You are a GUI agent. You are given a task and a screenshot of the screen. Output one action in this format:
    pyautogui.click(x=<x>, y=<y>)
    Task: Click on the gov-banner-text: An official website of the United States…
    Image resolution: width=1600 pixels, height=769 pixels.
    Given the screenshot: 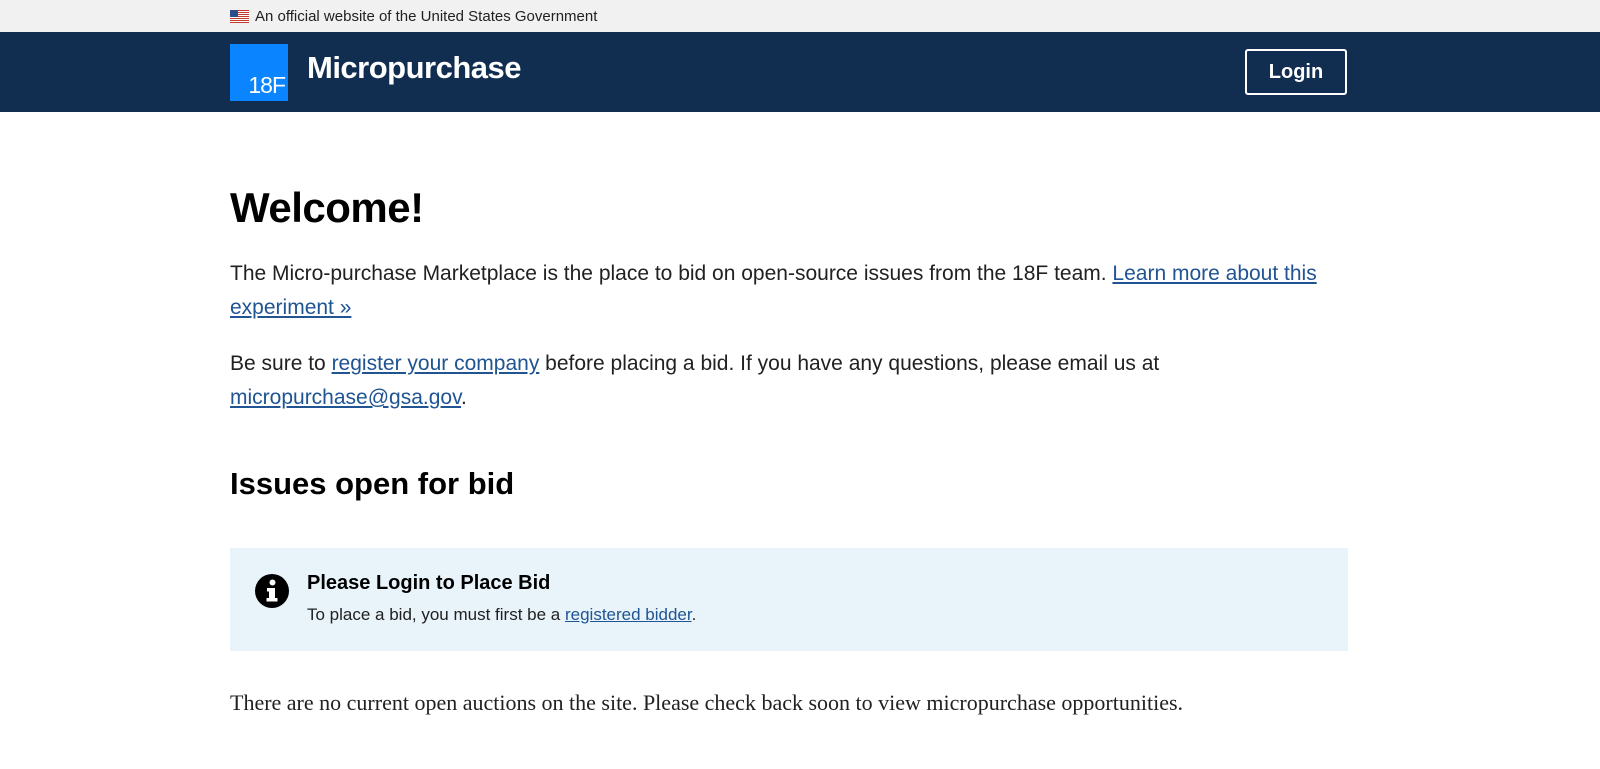 What is the action you would take?
    pyautogui.click(x=426, y=16)
    